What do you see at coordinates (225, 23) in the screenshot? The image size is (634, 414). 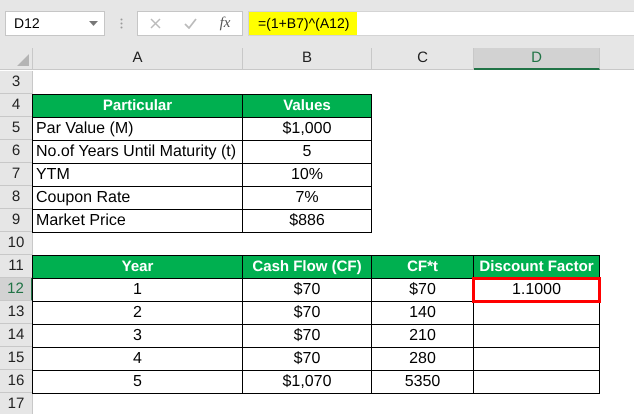 I see `insert-function-button: fx` at bounding box center [225, 23].